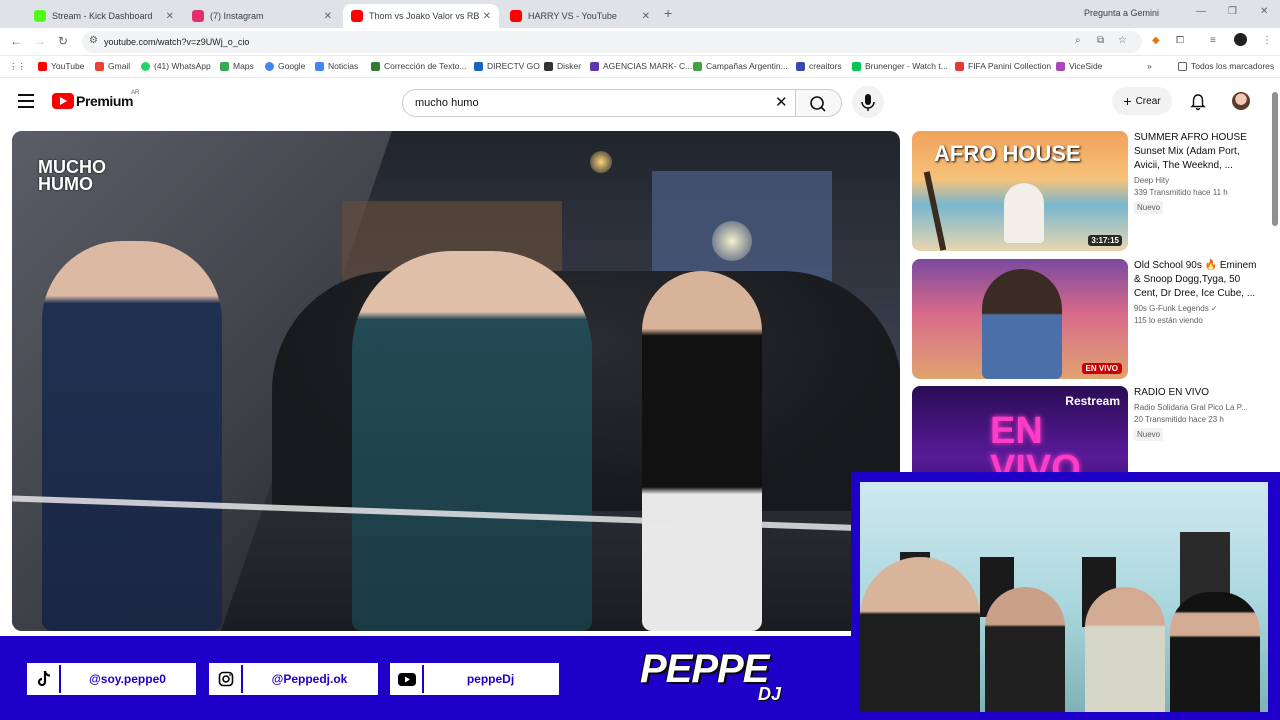 This screenshot has height=720, width=1280. What do you see at coordinates (1179, 419) in the screenshot?
I see `view-stats: 20 Transmitido hace 23 h` at bounding box center [1179, 419].